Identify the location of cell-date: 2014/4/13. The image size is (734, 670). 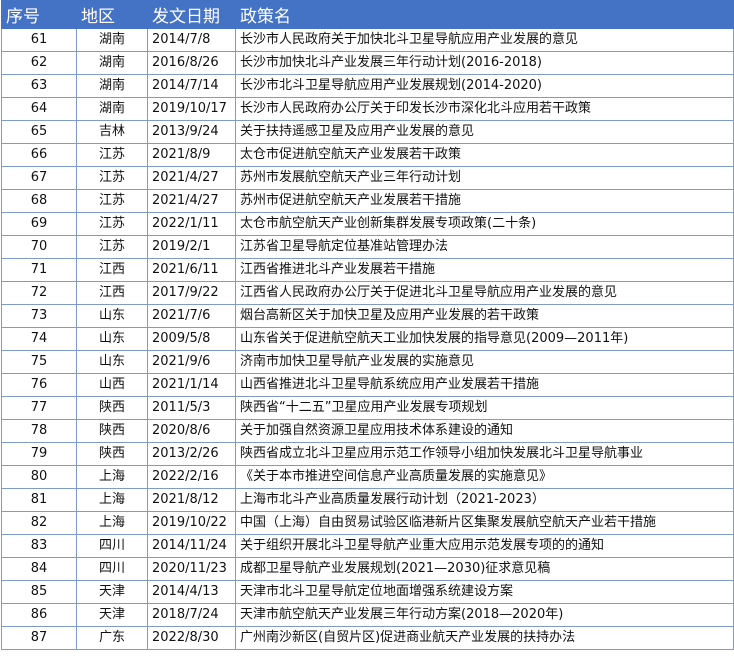
(191, 592).